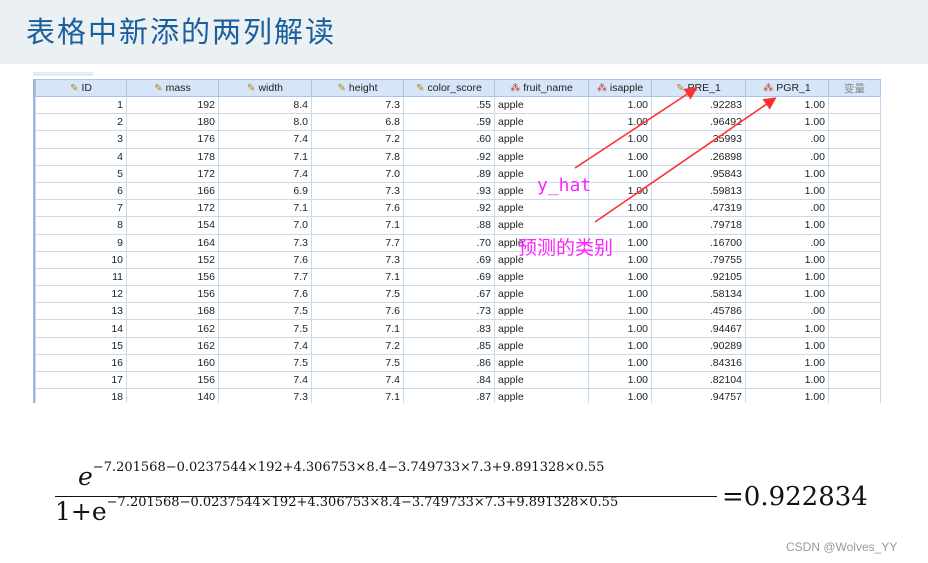  Describe the element at coordinates (564, 185) in the screenshot. I see `y-hat-annotation: y_hat` at that location.